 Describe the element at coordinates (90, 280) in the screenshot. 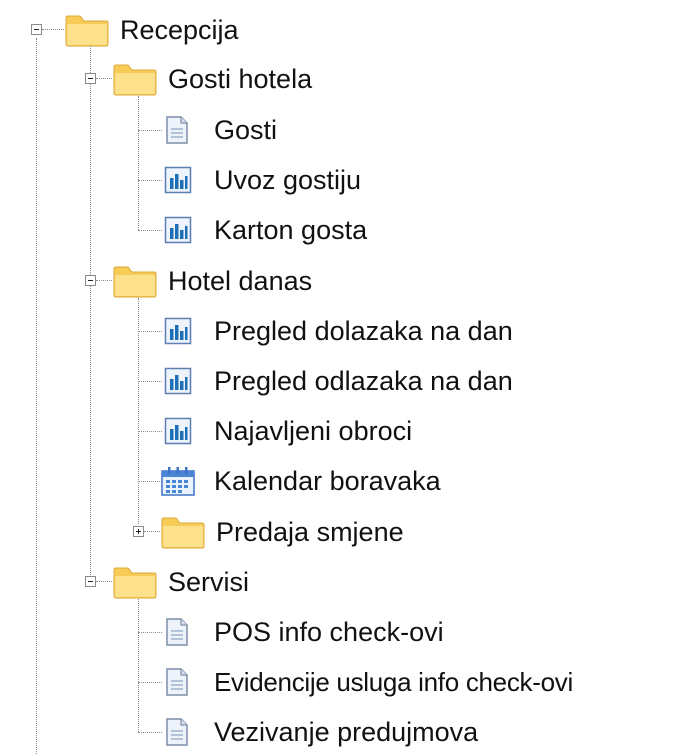

I see `collapse-toggle-hotel-danas` at that location.